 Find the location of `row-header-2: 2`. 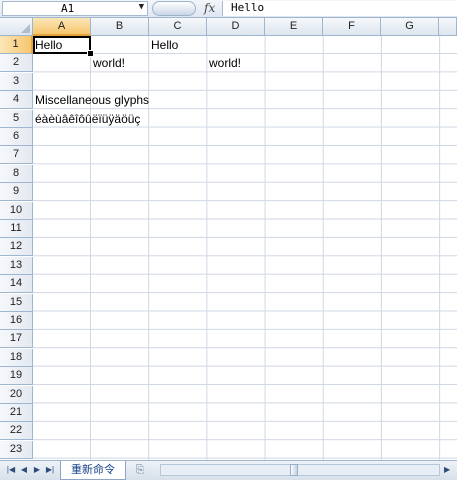

row-header-2: 2 is located at coordinates (16, 63).